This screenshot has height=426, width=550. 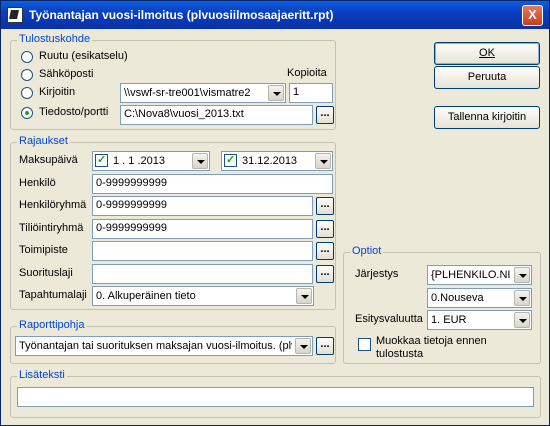 What do you see at coordinates (43, 141) in the screenshot?
I see `rajaukset-legend: Rajaukset` at bounding box center [43, 141].